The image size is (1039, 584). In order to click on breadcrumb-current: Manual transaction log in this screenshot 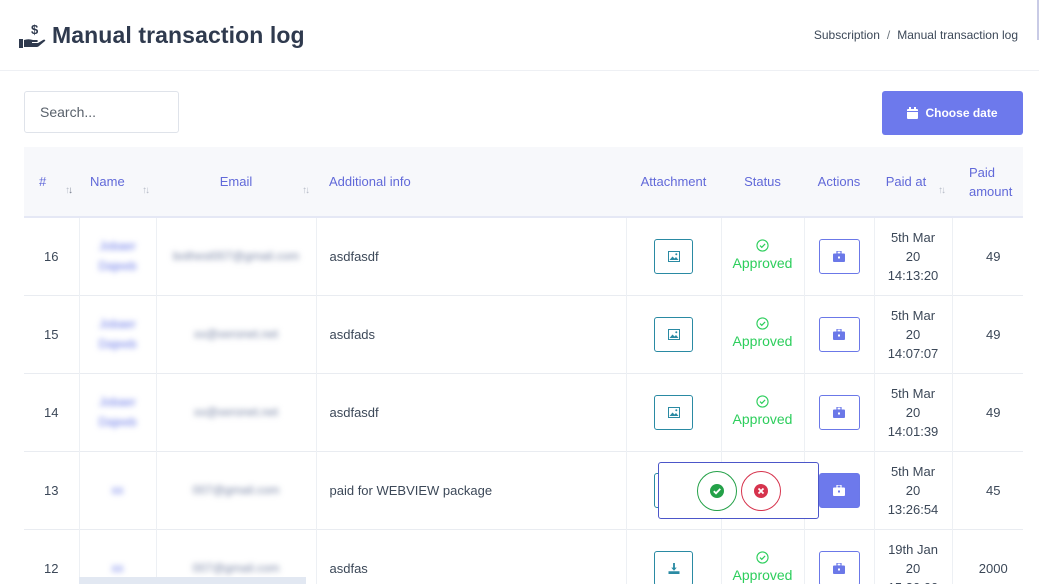, I will do `click(957, 35)`.